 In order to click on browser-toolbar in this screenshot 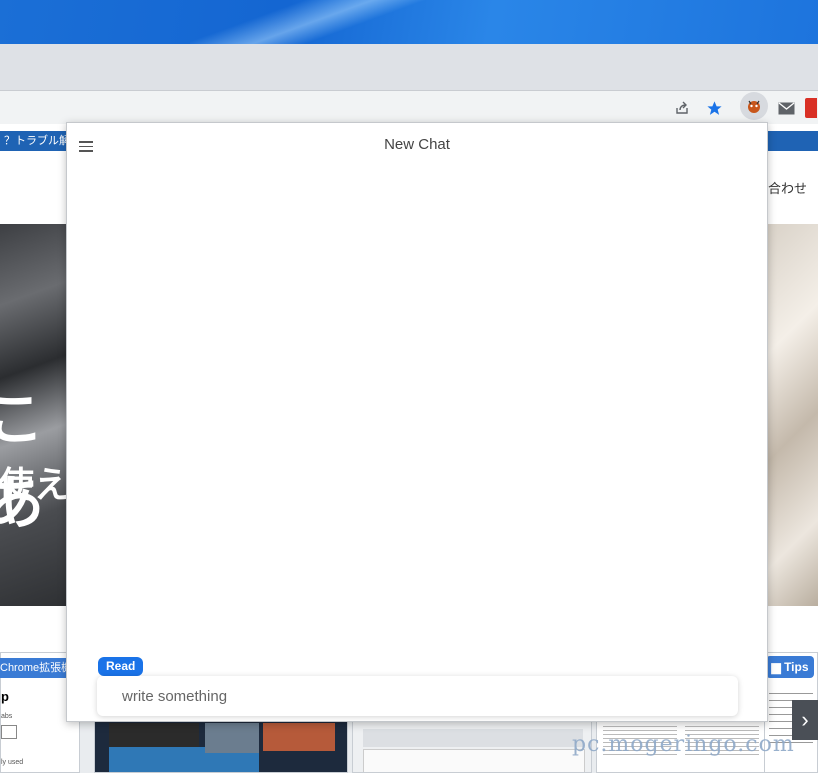, I will do `click(409, 107)`.